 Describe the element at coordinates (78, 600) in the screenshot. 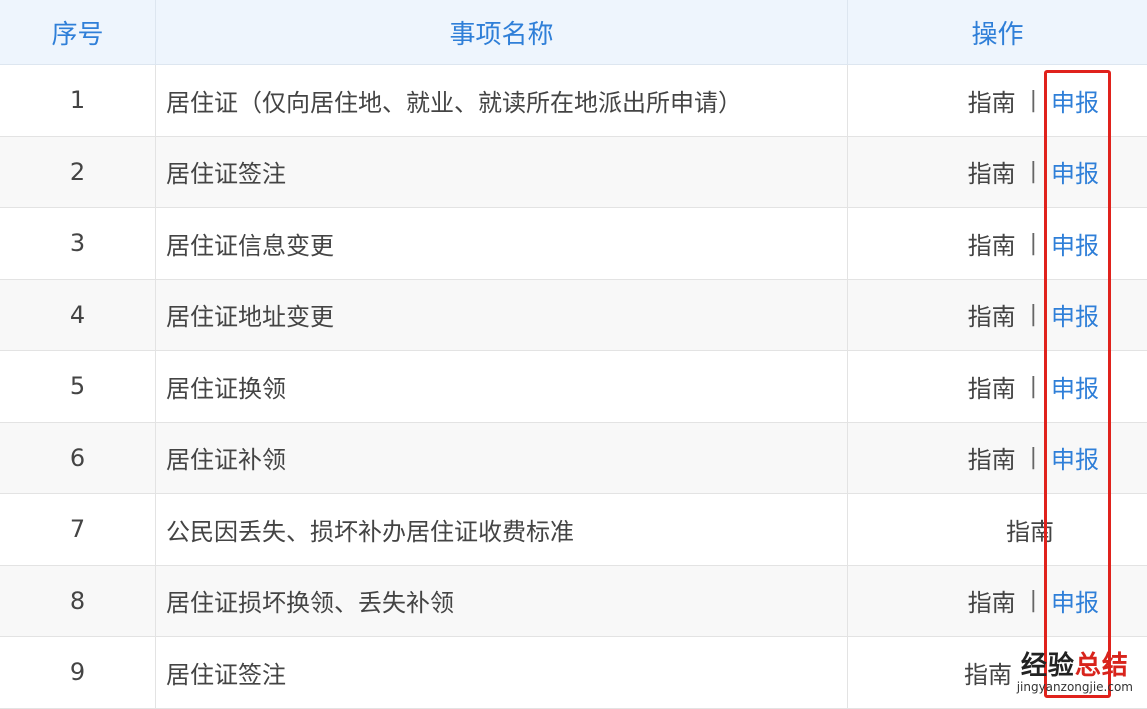

I see `row-no: 8` at that location.